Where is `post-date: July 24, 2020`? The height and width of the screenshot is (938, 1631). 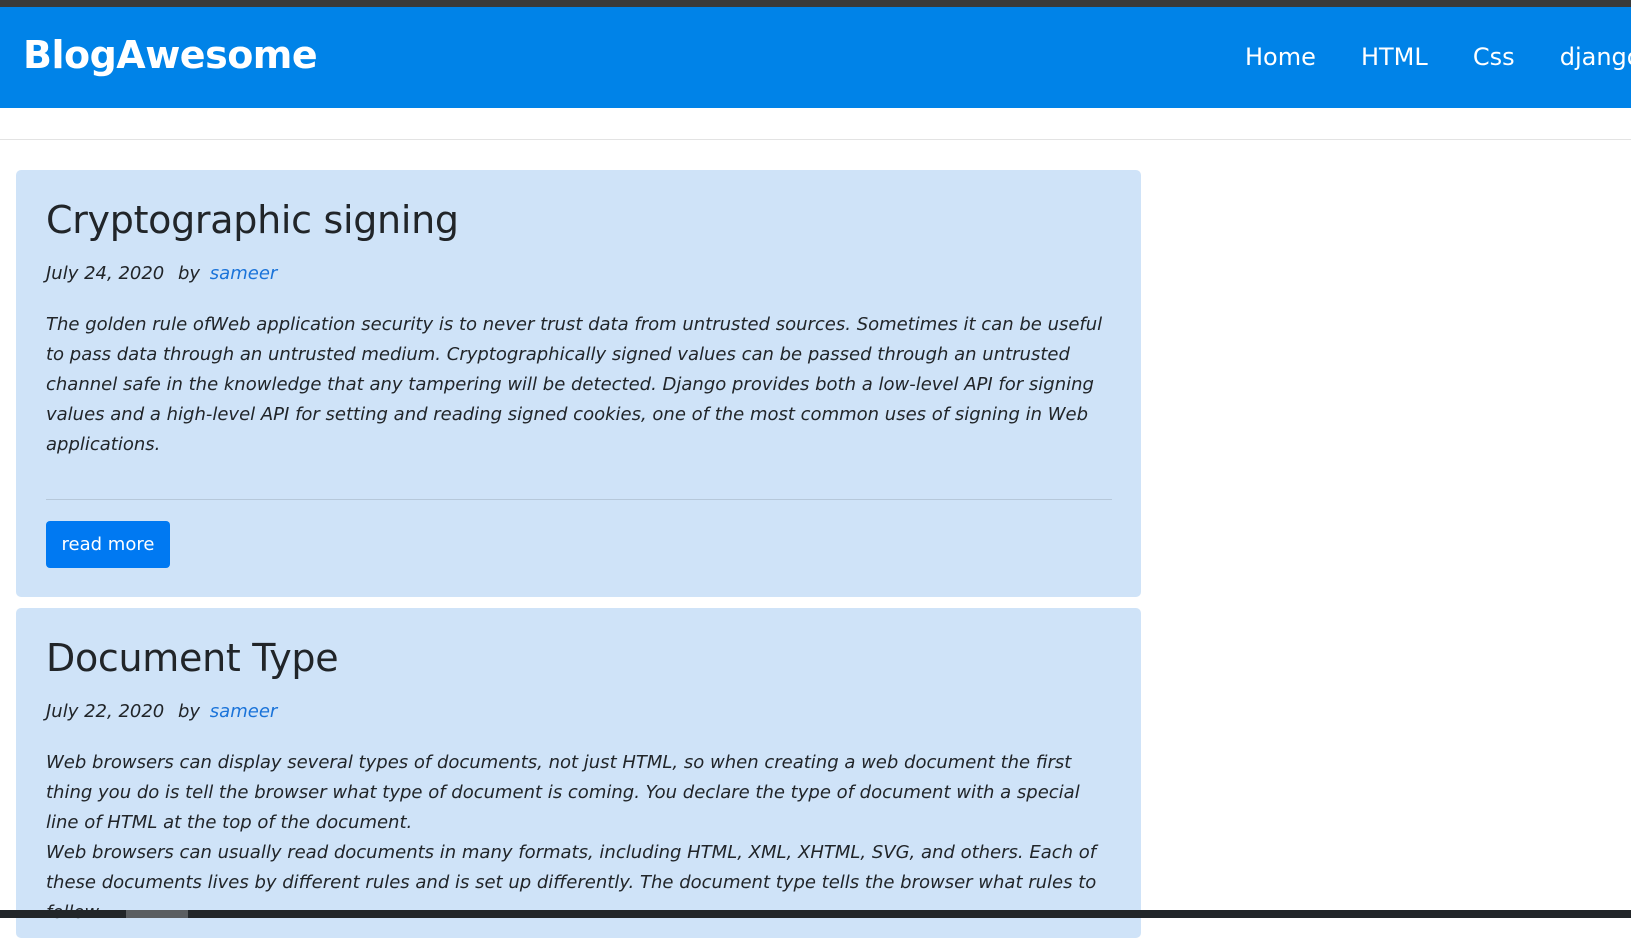
post-date: July 24, 2020 is located at coordinates (105, 273).